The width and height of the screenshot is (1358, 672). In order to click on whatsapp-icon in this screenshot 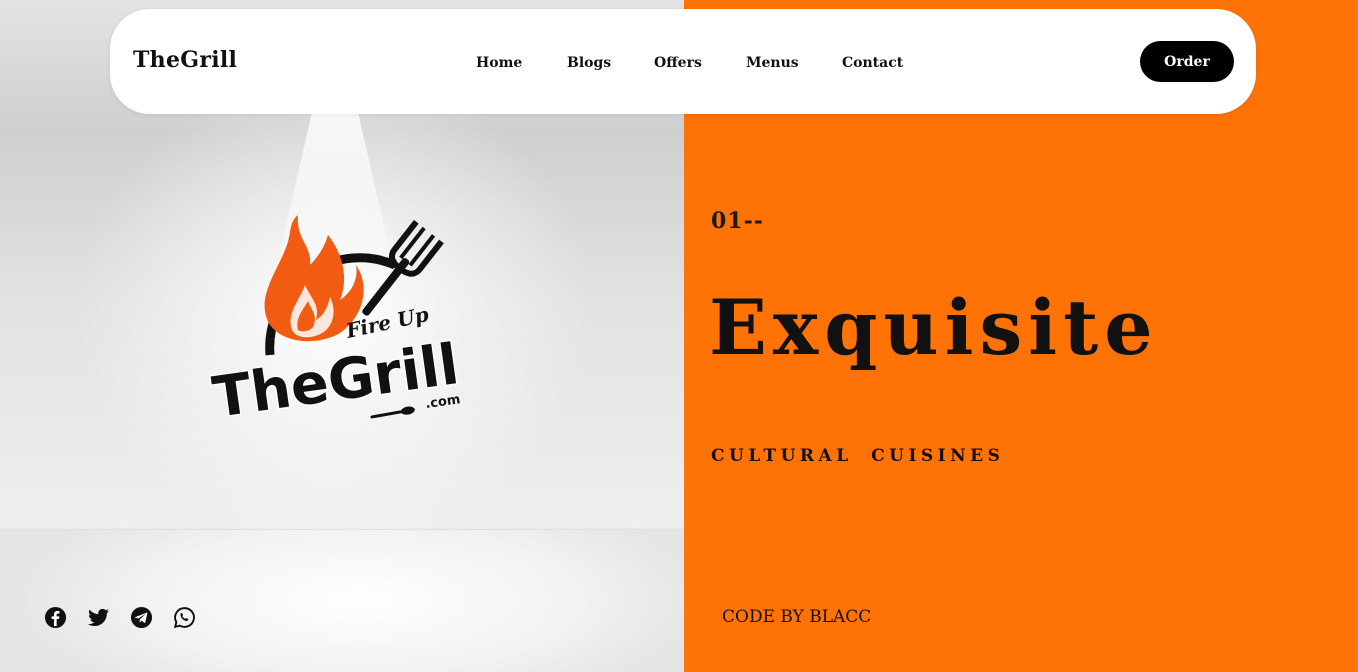, I will do `click(184, 617)`.